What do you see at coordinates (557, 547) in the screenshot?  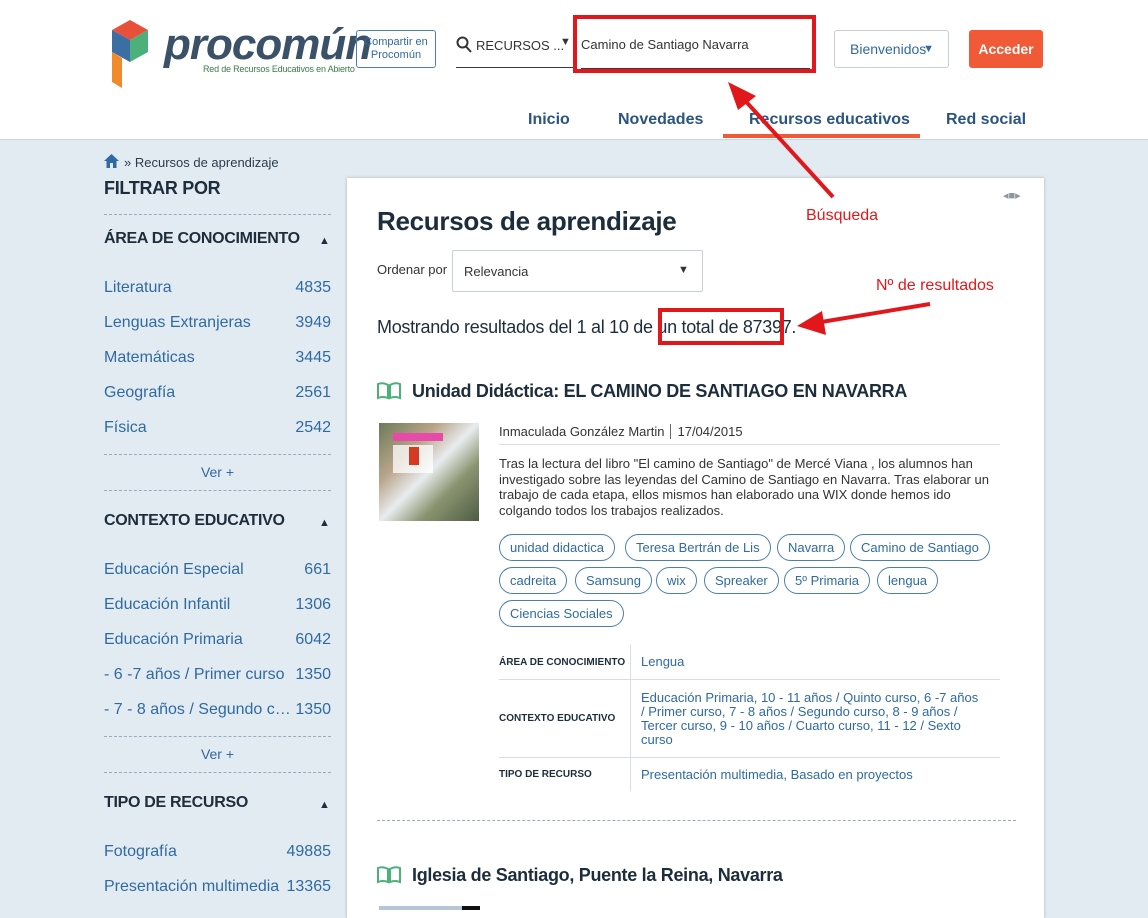 I see `tag: unidad didactica` at bounding box center [557, 547].